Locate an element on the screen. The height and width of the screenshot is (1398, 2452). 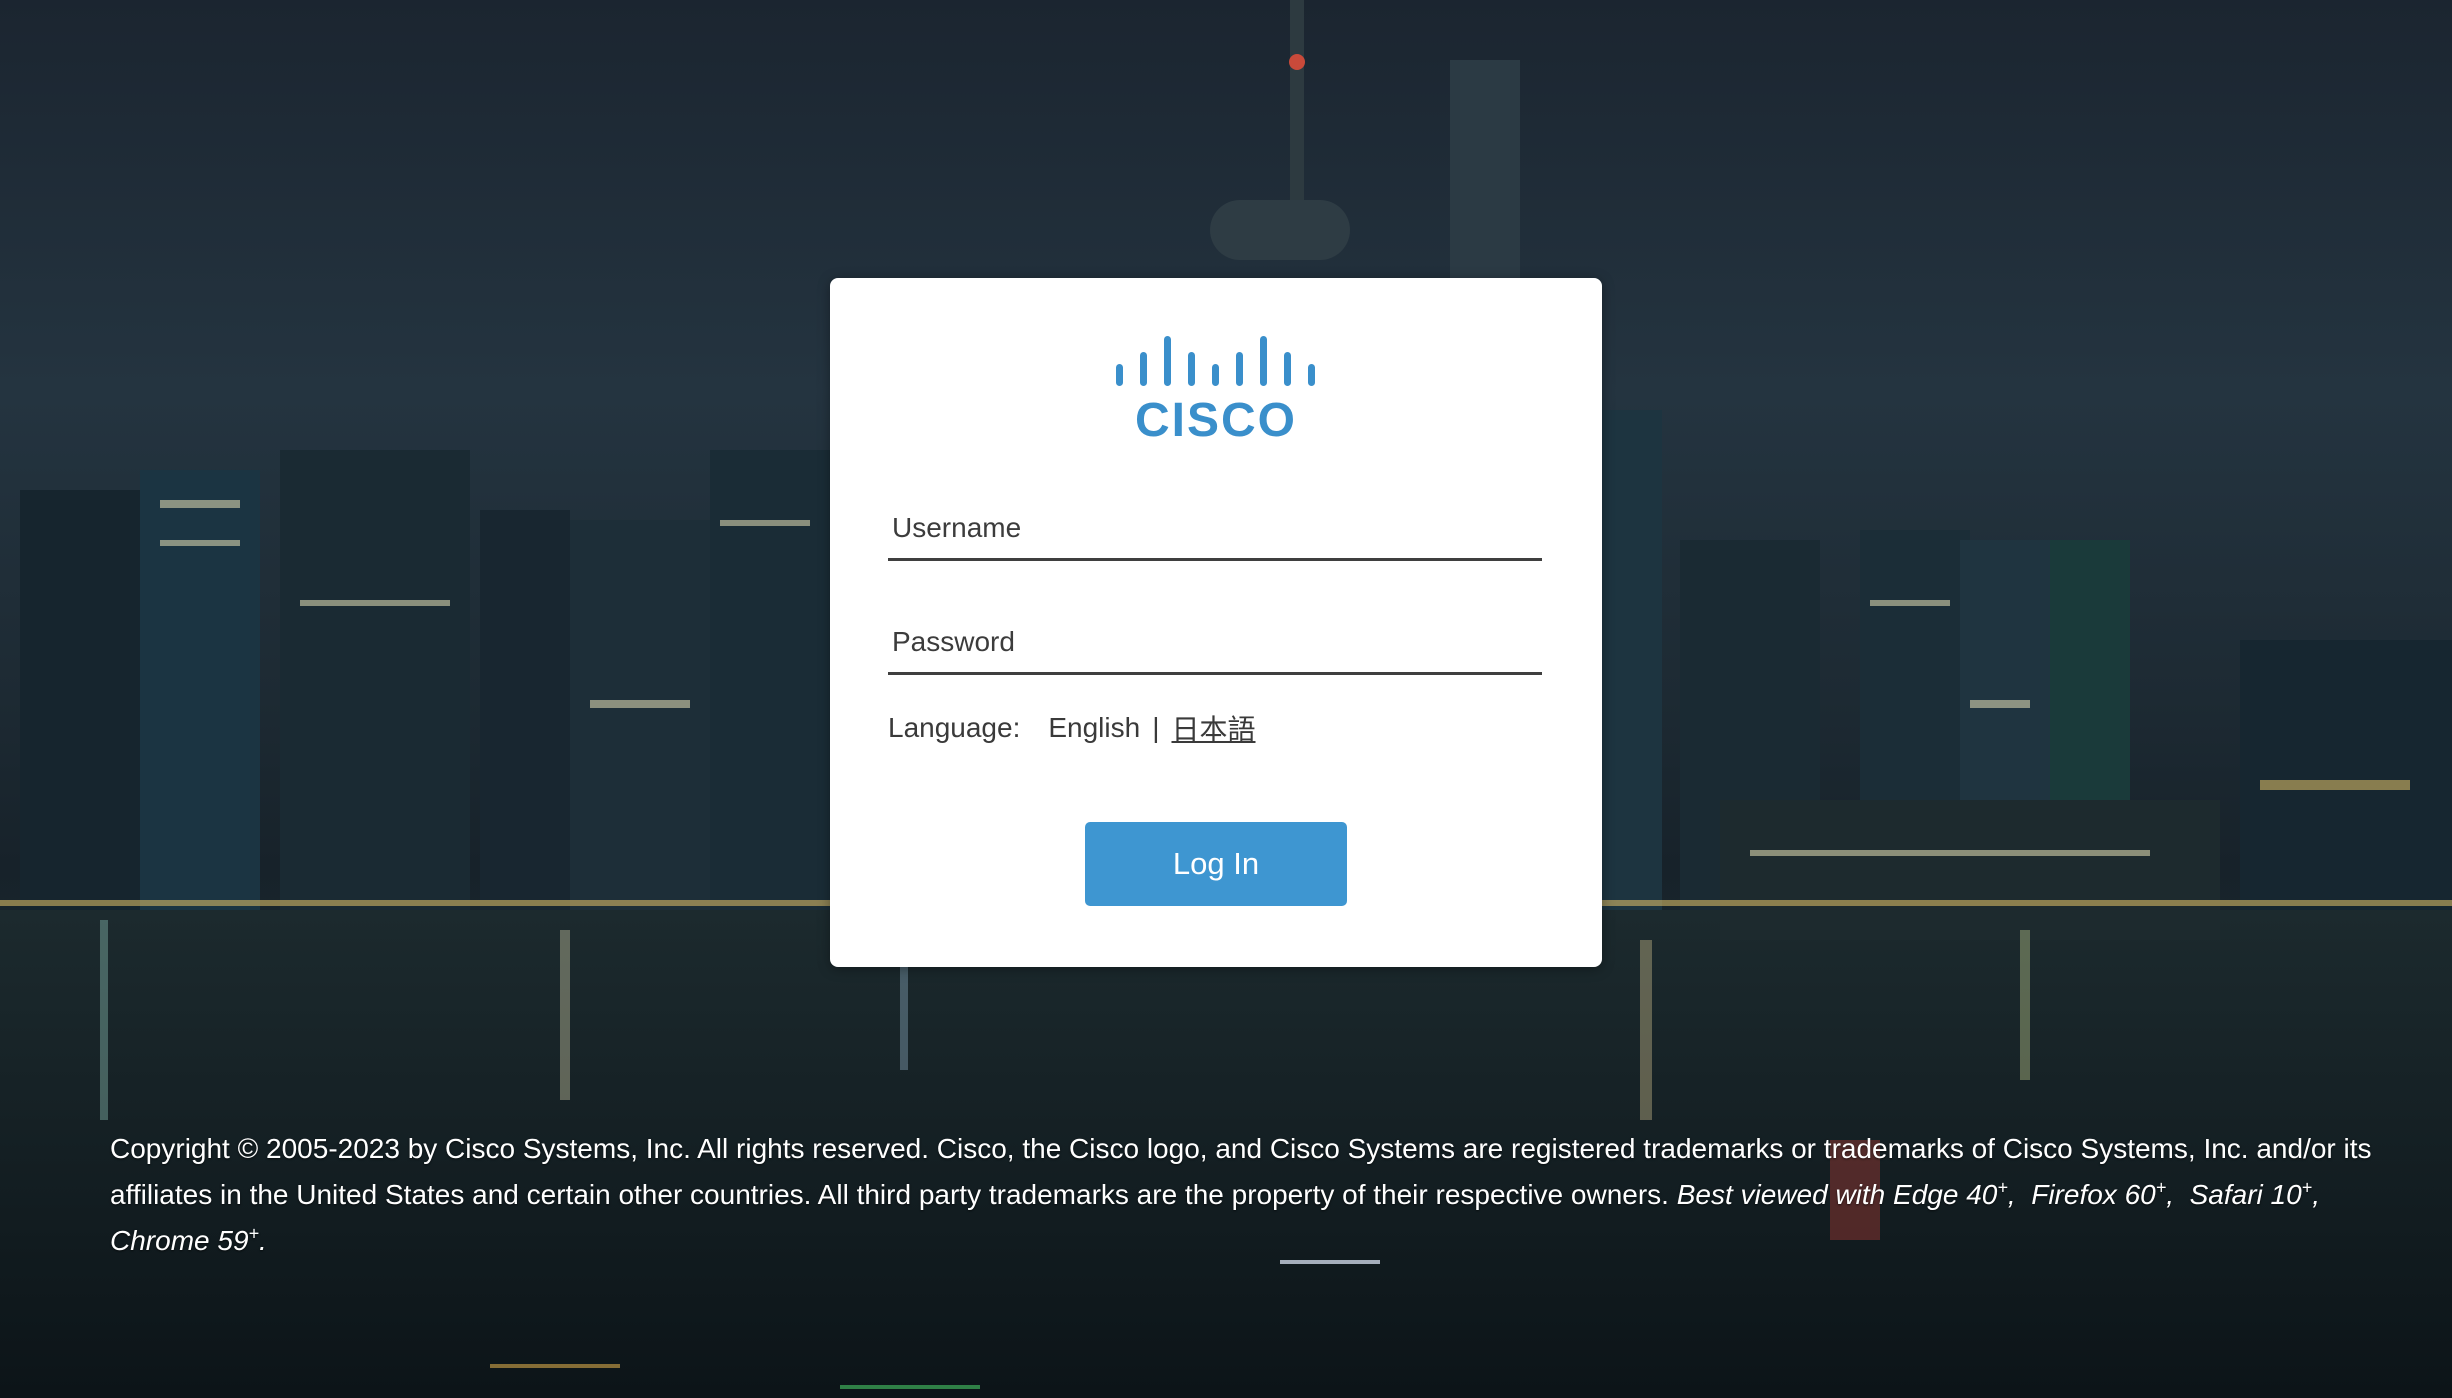
username-field-container is located at coordinates (1215, 528).